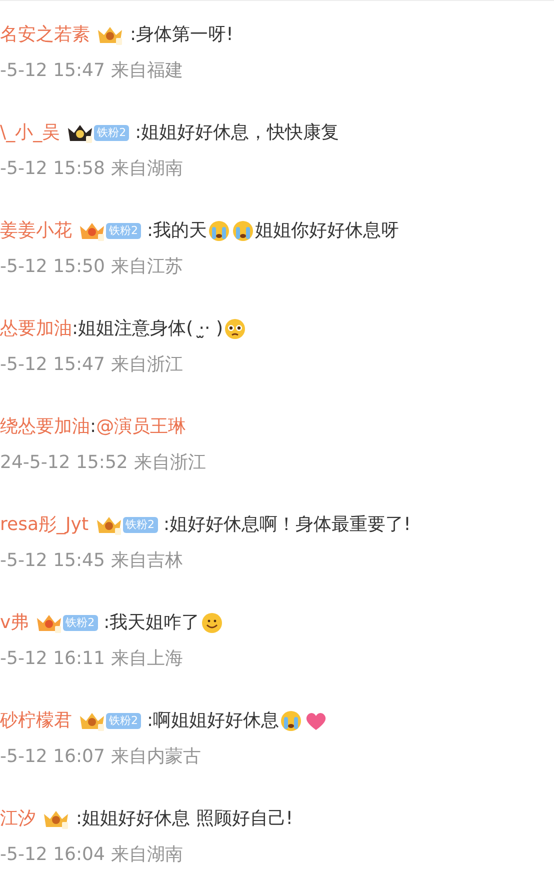 The image size is (554, 874). I want to click on user-name: 姜姜小花, so click(36, 231).